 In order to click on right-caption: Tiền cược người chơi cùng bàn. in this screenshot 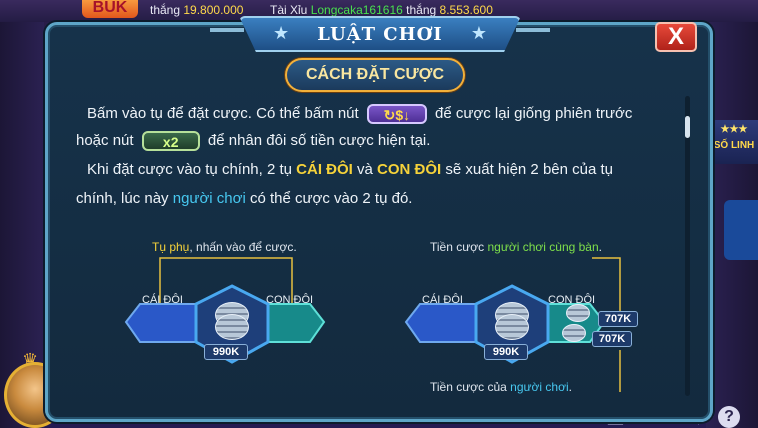, I will do `click(516, 247)`.